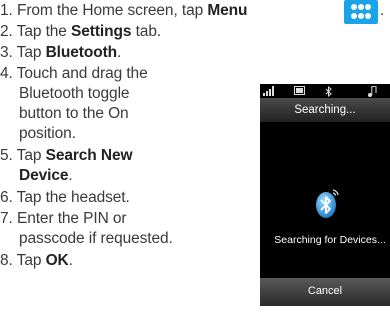 This screenshot has height=332, width=390. What do you see at coordinates (81, 52) in the screenshot?
I see `step-bold: Bluetooth` at bounding box center [81, 52].